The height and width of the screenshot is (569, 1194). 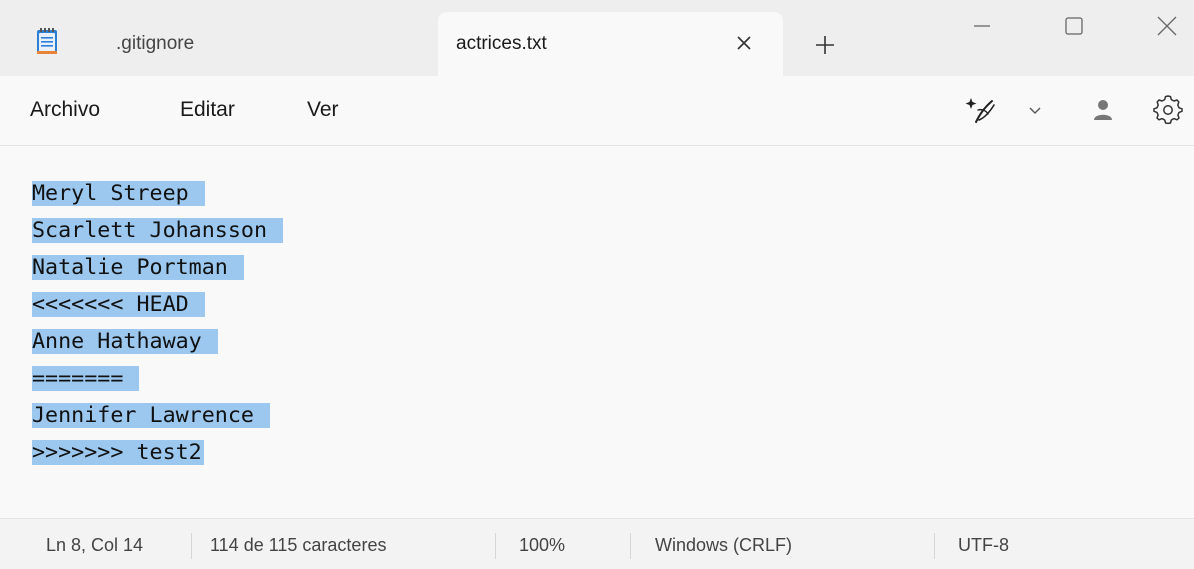 What do you see at coordinates (981, 111) in the screenshot?
I see `copilot-sparkle-icon` at bounding box center [981, 111].